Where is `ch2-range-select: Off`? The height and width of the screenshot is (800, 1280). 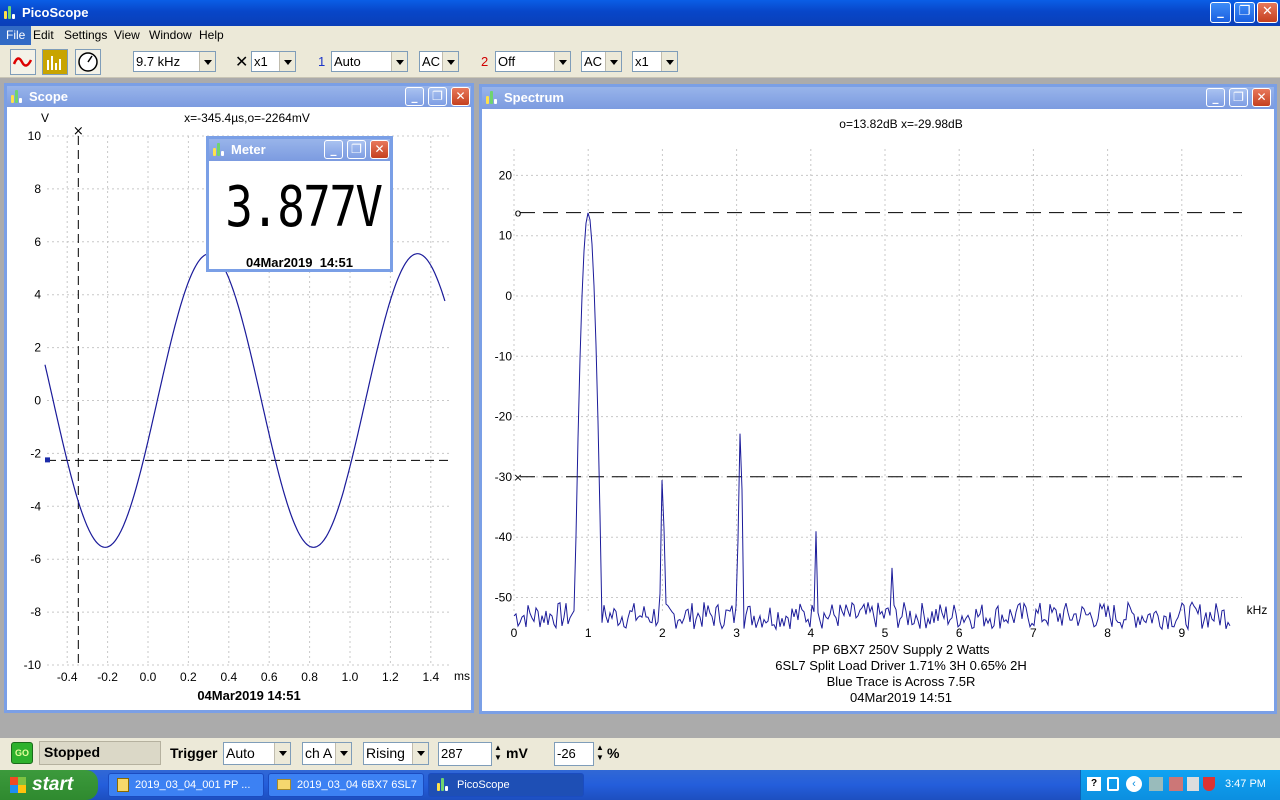
ch2-range-select: Off is located at coordinates (533, 61).